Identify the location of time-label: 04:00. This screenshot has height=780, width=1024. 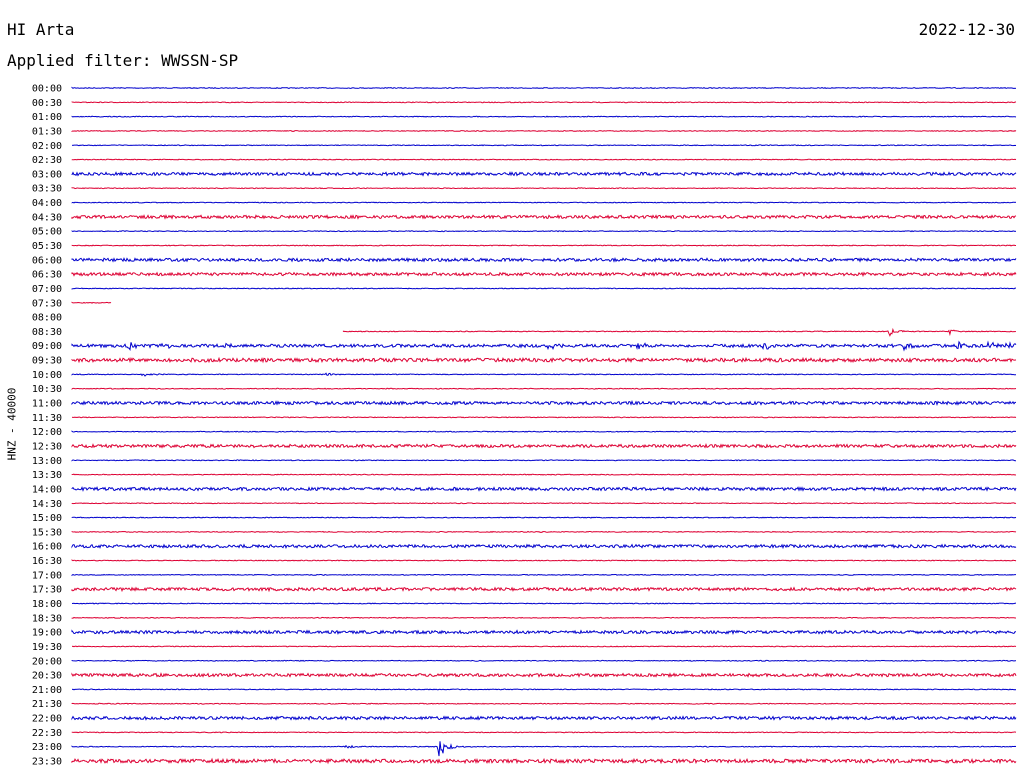
(47, 203).